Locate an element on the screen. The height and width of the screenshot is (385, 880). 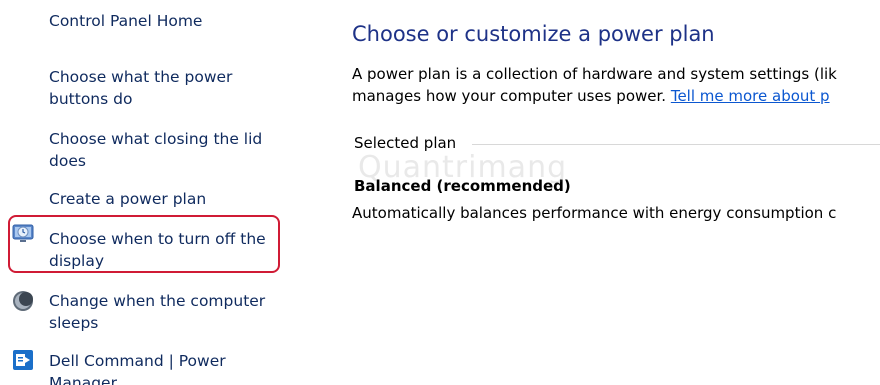
turn-off-display-label-line1: Choose when to turn off the is located at coordinates (157, 239).